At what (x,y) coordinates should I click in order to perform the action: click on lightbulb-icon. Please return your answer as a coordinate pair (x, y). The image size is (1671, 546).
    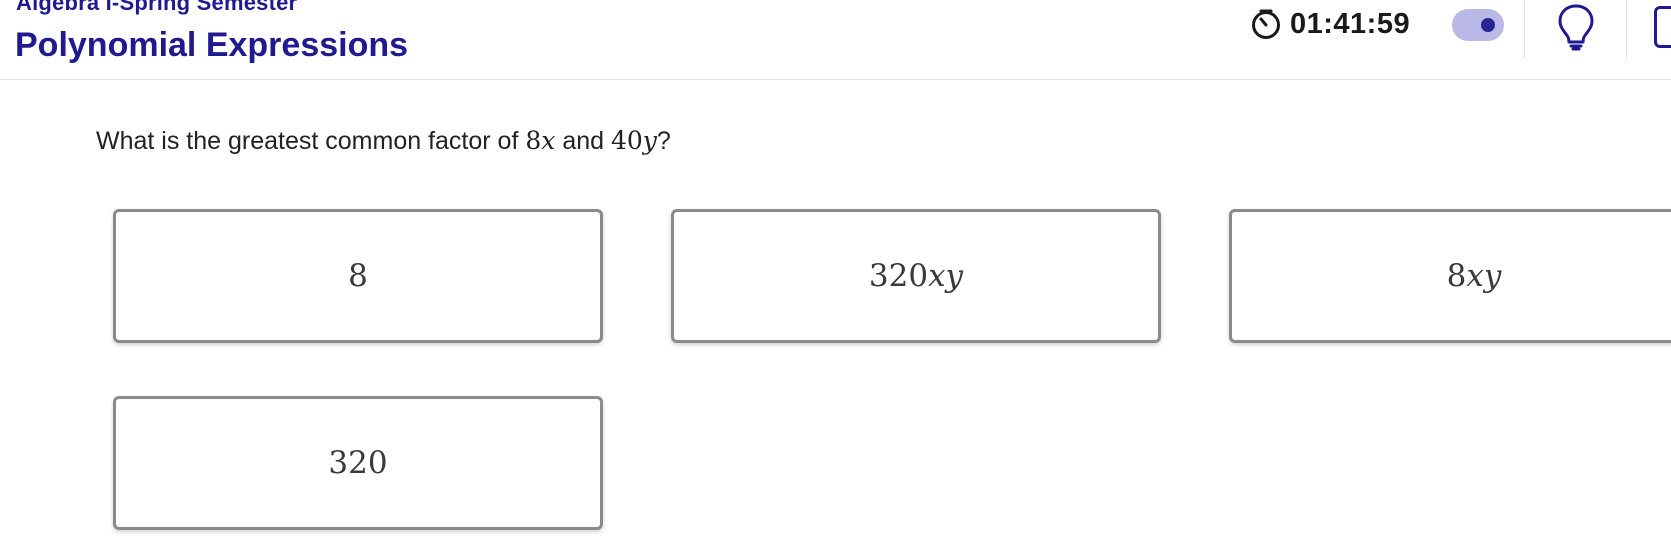
    Looking at the image, I should click on (1576, 27).